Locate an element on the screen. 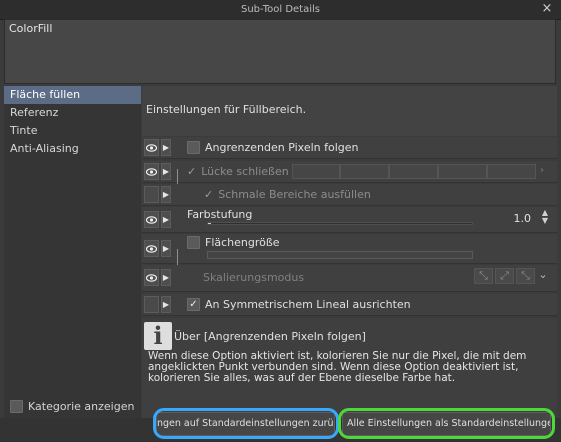  row-fill-narrow: ▶ ✓ Schmale Bereiche ausfüllen is located at coordinates (349, 195).